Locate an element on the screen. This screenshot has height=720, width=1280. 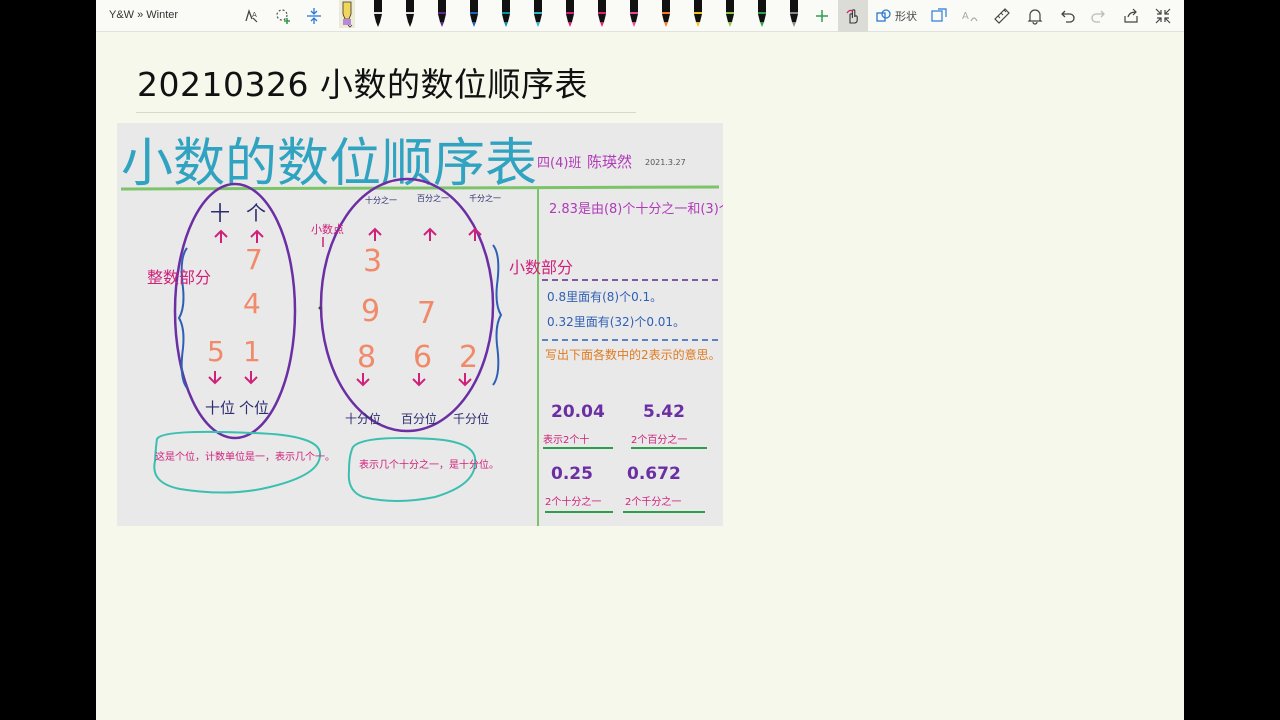
integer-part-label: 整数部分 is located at coordinates (179, 277).